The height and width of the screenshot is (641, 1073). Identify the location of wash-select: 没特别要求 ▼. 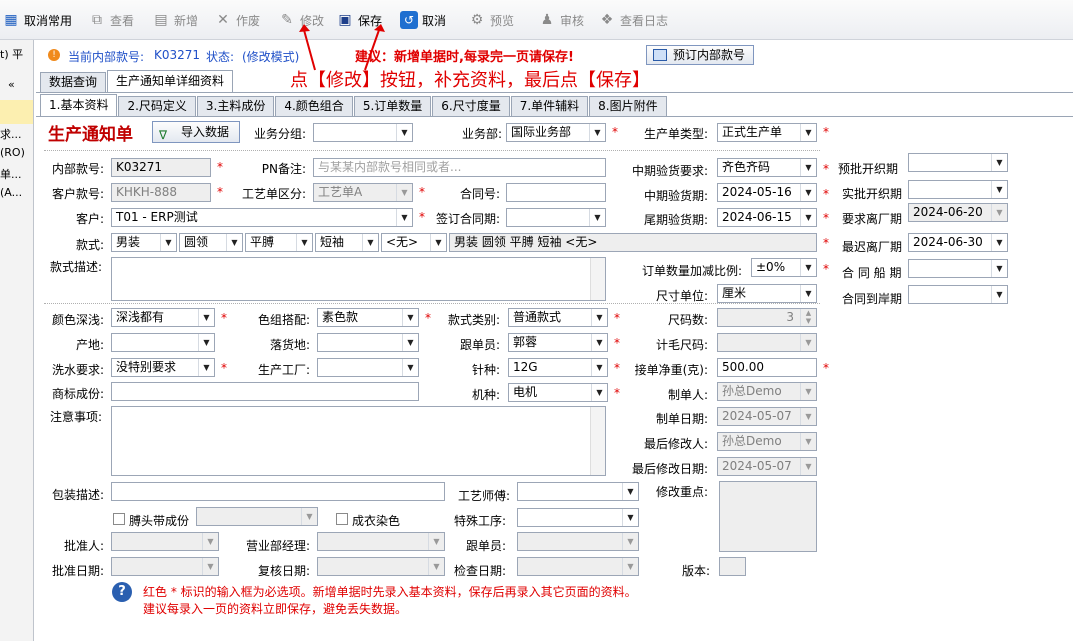
(163, 367).